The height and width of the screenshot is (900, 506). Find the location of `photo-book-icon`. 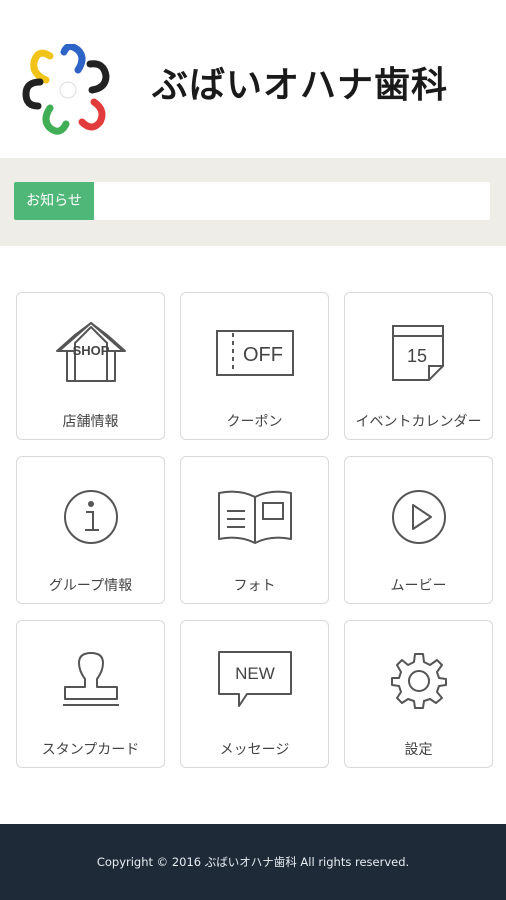

photo-book-icon is located at coordinates (254, 517).